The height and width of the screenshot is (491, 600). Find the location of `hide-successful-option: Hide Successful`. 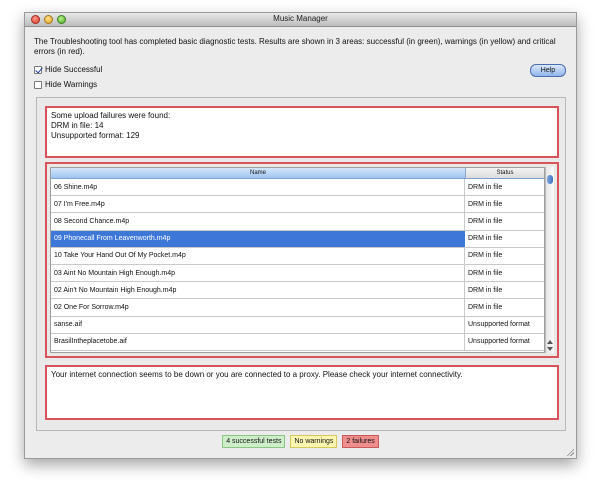

hide-successful-option: Hide Successful is located at coordinates (68, 69).